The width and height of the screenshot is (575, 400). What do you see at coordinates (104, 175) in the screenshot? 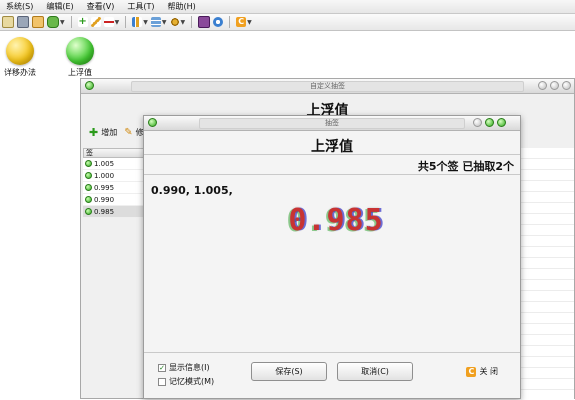
I see `list-item-label: 1.000` at bounding box center [104, 175].